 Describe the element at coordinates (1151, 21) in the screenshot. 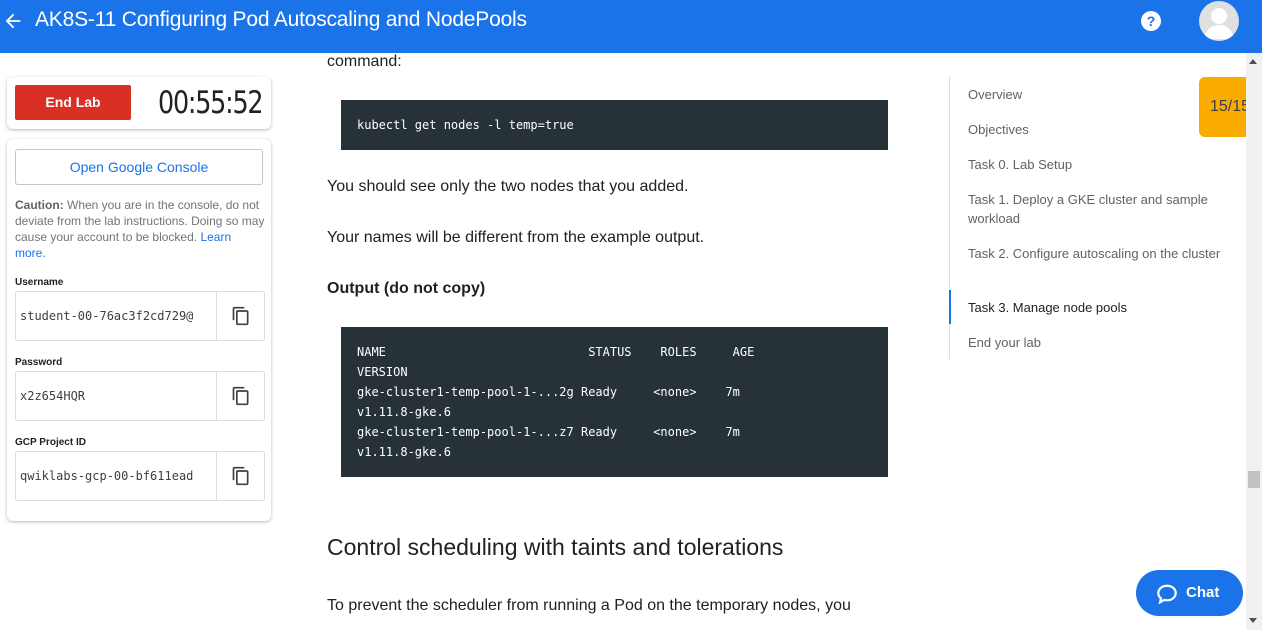

I see `help-icon: ?` at that location.